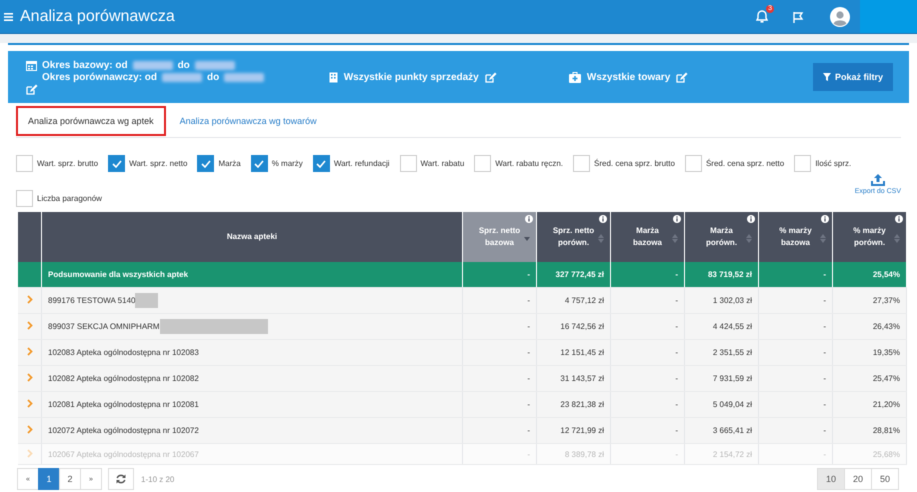 This screenshot has width=917, height=492. Describe the element at coordinates (146, 300) in the screenshot. I see `redaction-block` at that location.